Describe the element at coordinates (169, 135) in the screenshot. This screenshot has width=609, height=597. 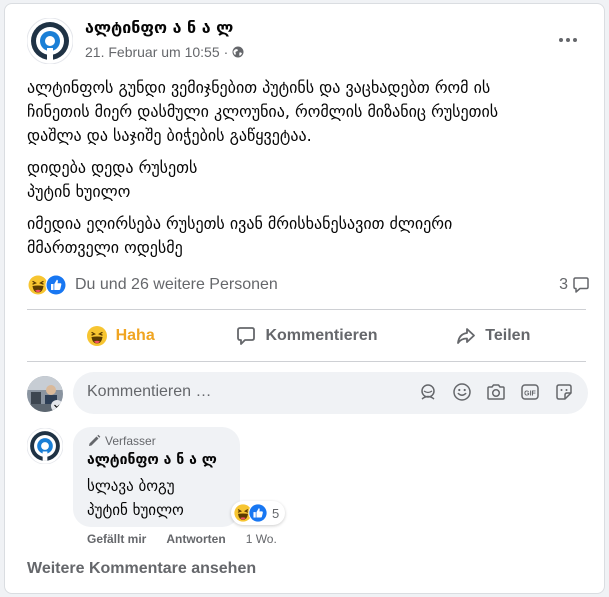
I see `post-line: დაშლა და საჯიშე ბიჭების გაწყვეტაა.` at that location.